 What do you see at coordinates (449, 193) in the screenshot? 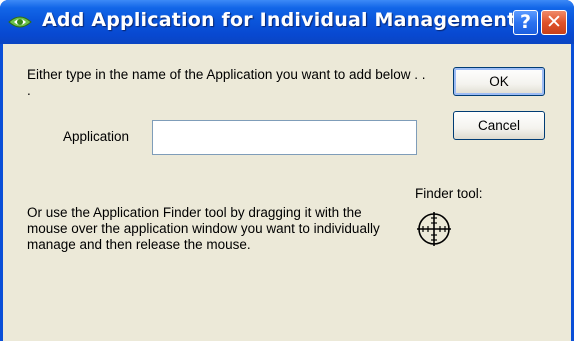
I see `finder-tool-label: Finder tool:` at bounding box center [449, 193].